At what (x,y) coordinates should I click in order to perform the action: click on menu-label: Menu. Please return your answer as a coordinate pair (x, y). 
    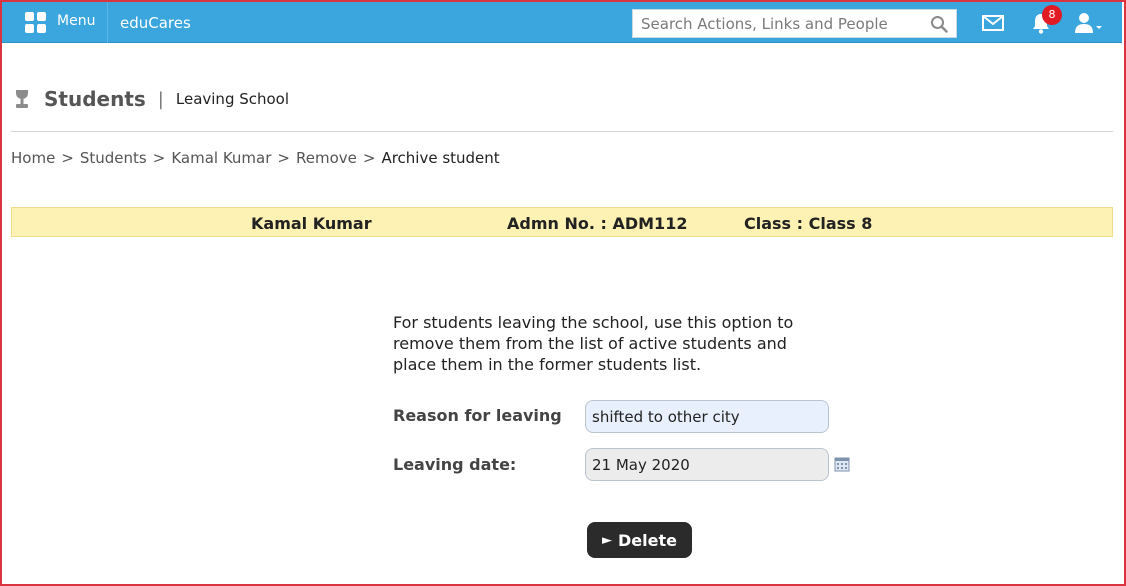
    Looking at the image, I should click on (76, 21).